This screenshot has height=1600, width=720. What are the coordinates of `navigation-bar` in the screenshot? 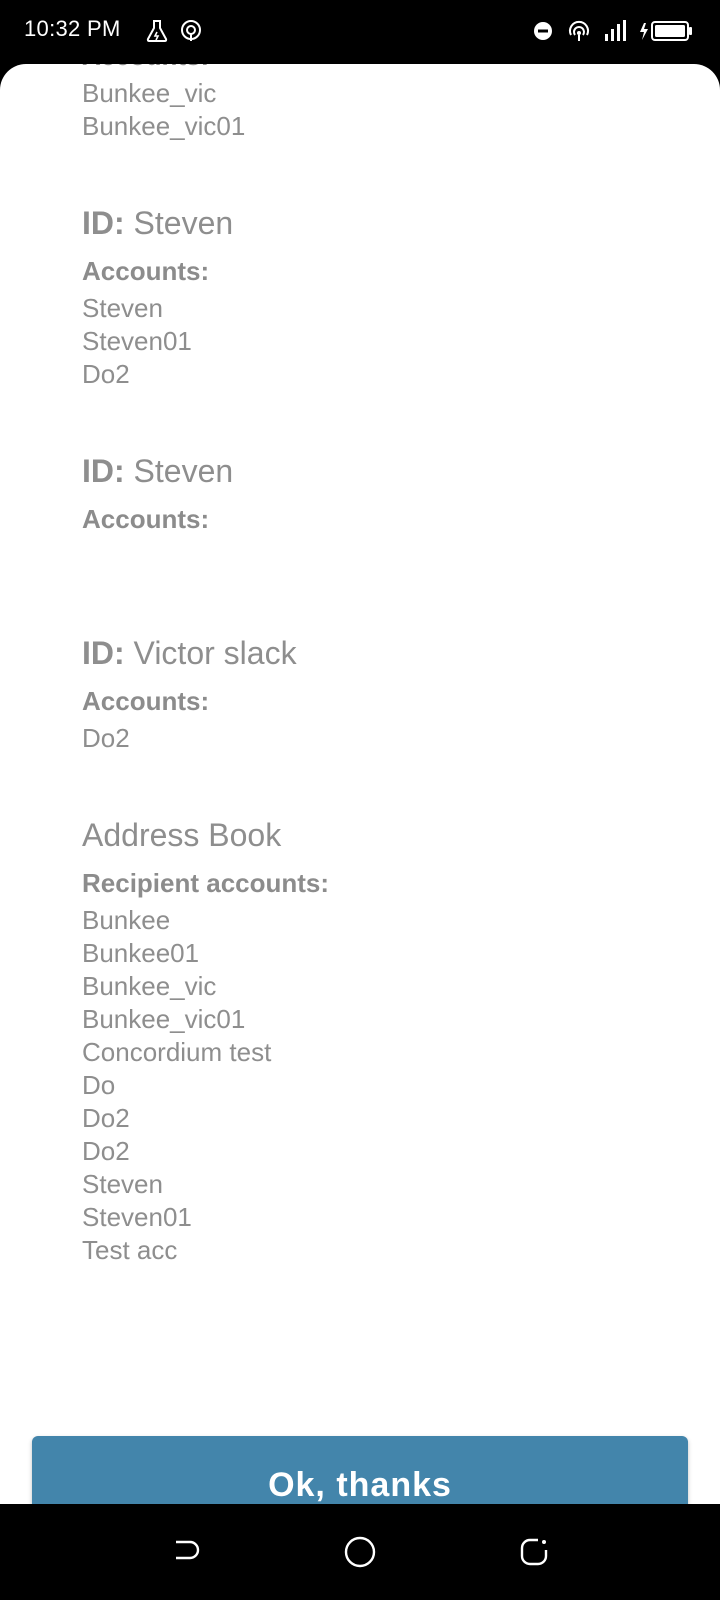 It's located at (360, 1552).